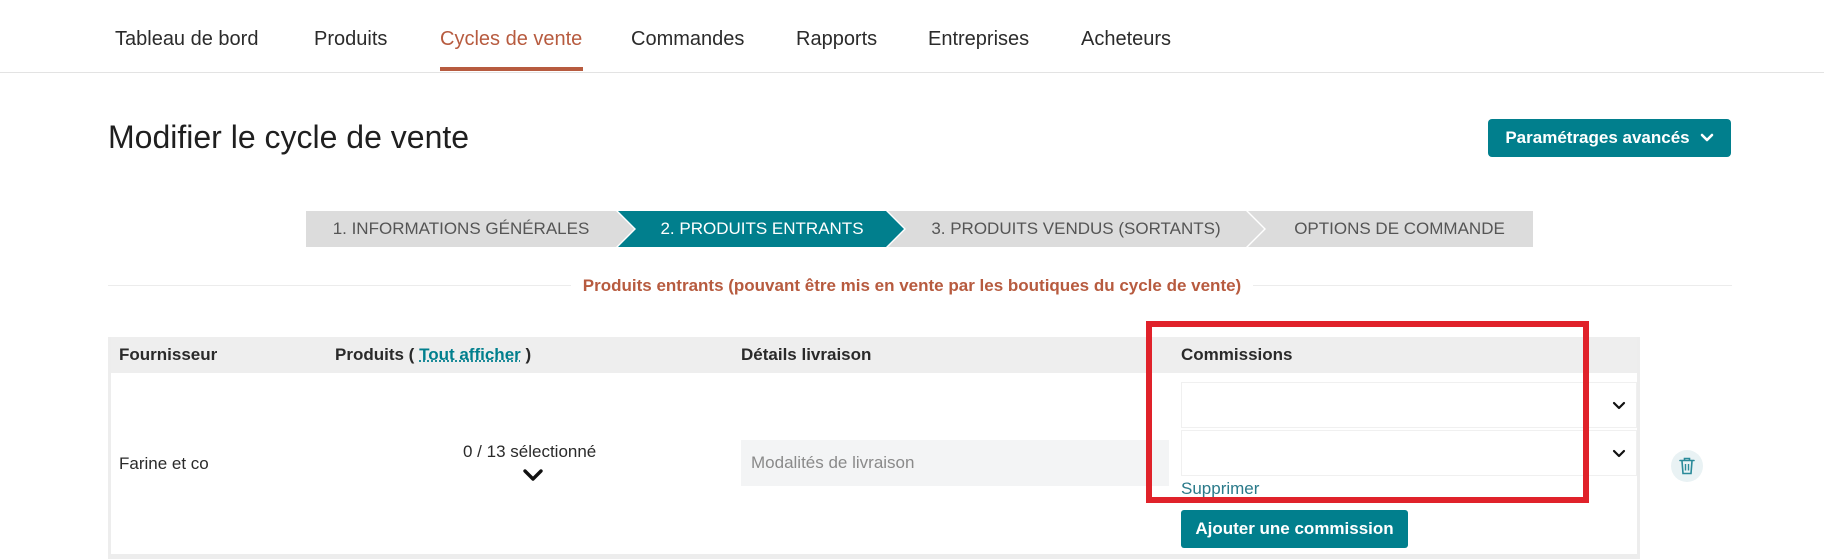 Image resolution: width=1824 pixels, height=559 pixels. I want to click on supplier-name: Farine et co, so click(164, 463).